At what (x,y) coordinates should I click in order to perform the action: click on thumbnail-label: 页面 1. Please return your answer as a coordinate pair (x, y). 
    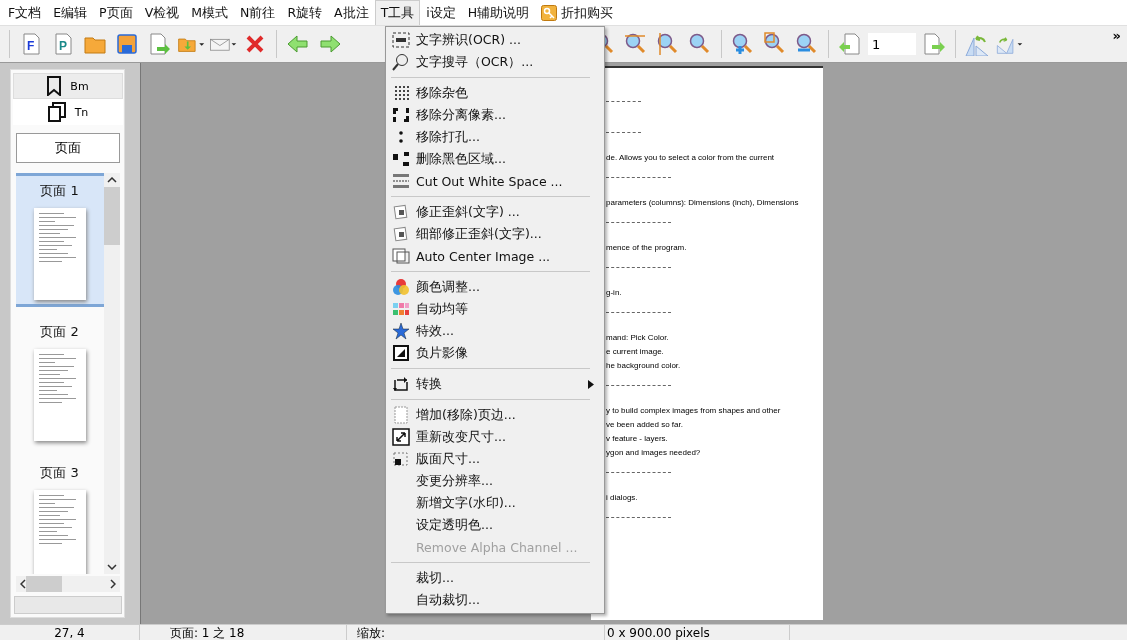
    Looking at the image, I should click on (59, 191).